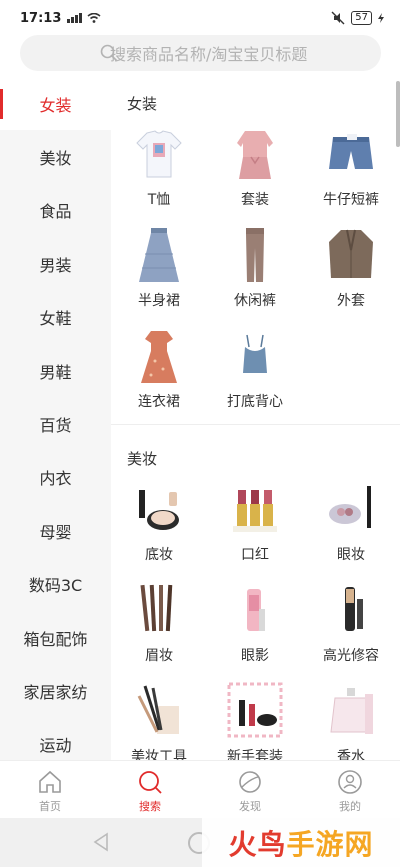 The height and width of the screenshot is (867, 400). What do you see at coordinates (350, 507) in the screenshot?
I see `eye-makeup-icon` at bounding box center [350, 507].